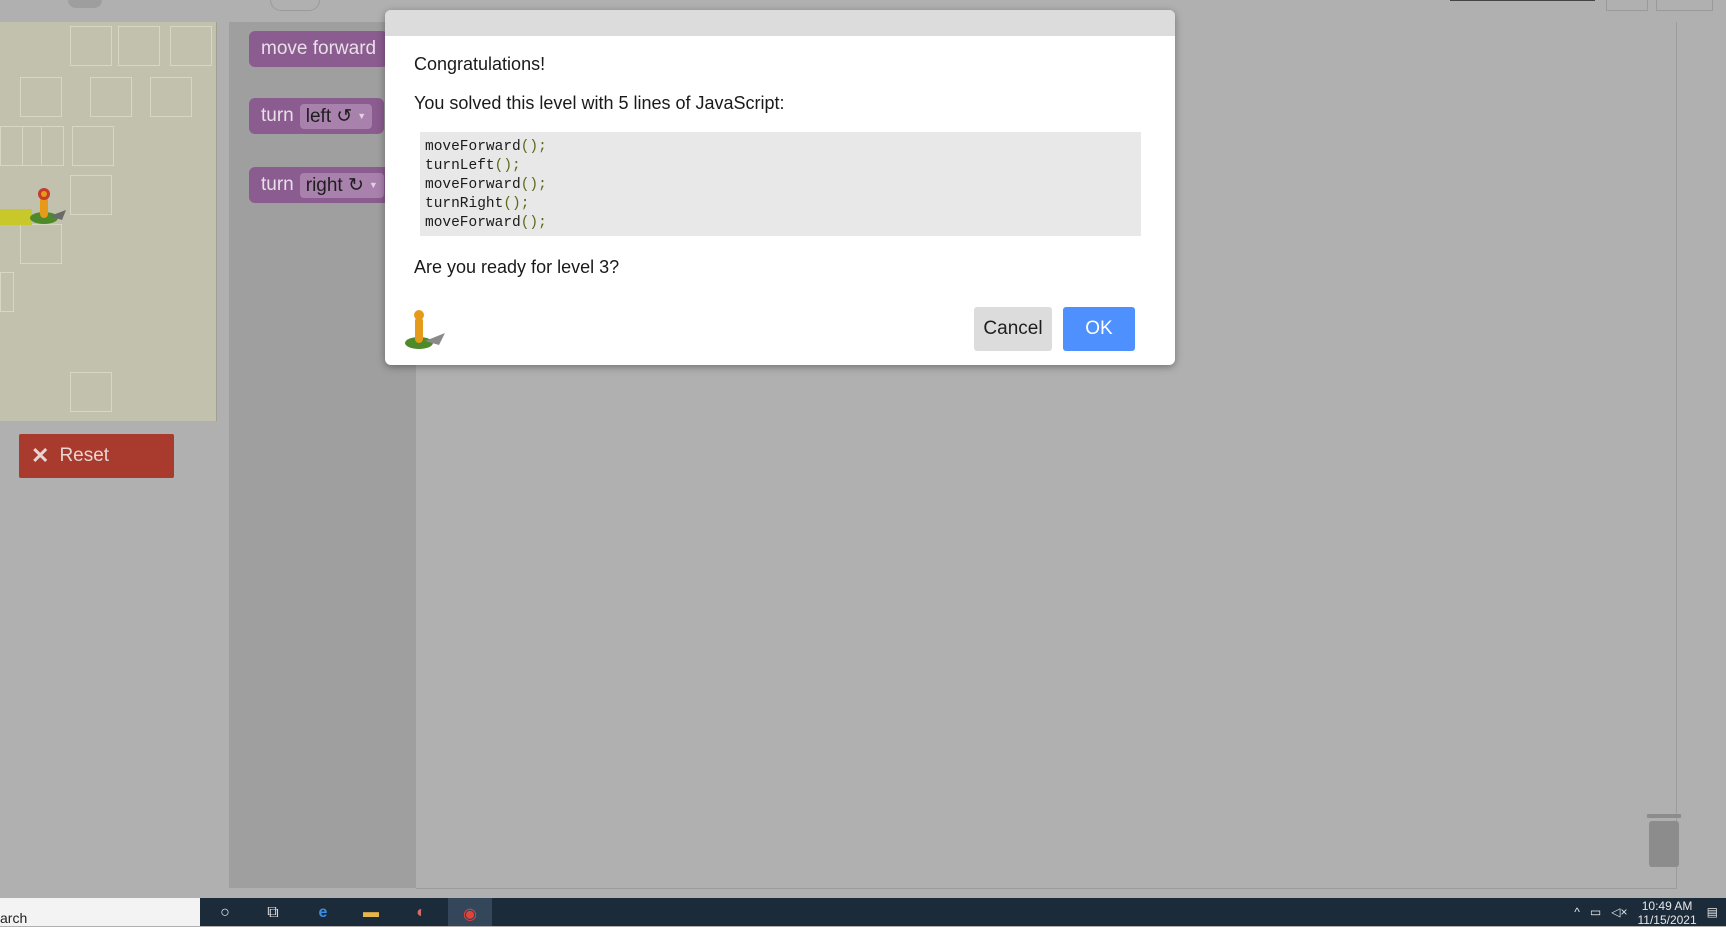  I want to click on turn-right-block: turn right ↻ ▼, so click(322, 185).